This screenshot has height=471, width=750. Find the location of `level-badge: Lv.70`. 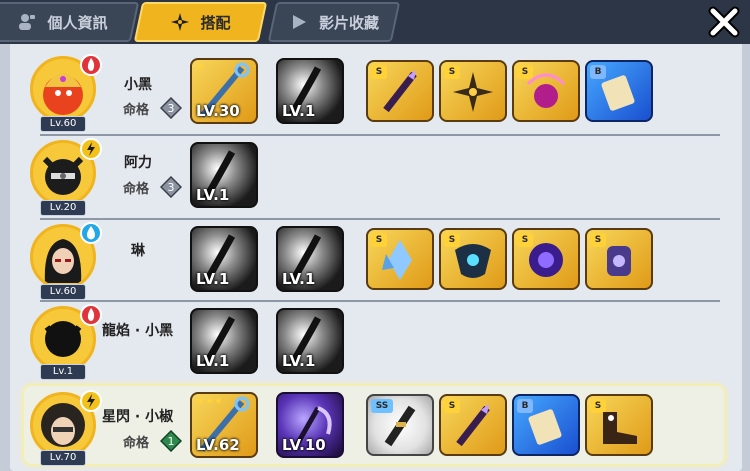

level-badge: Lv.70 is located at coordinates (63, 458).